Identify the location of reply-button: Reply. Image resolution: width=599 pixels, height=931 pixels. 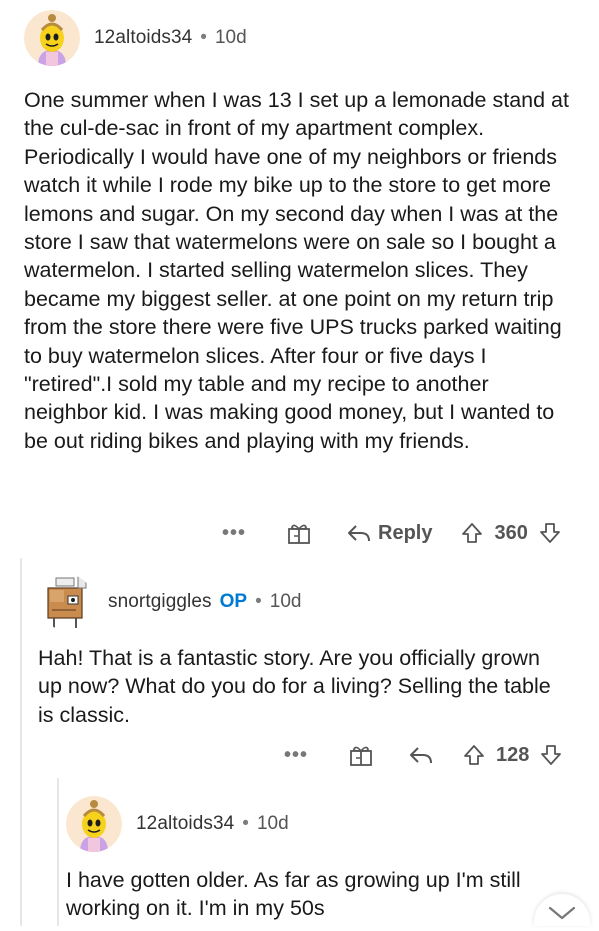
(389, 533).